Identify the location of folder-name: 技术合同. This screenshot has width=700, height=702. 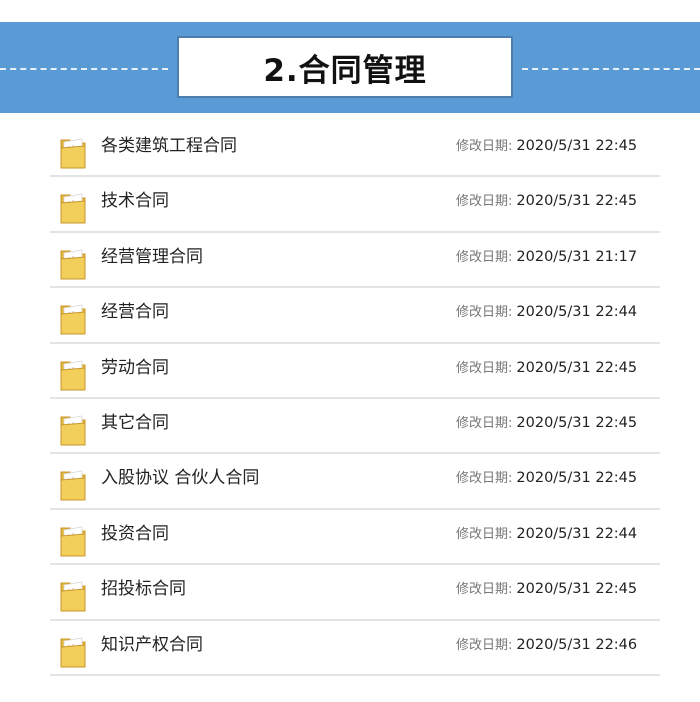
(135, 201).